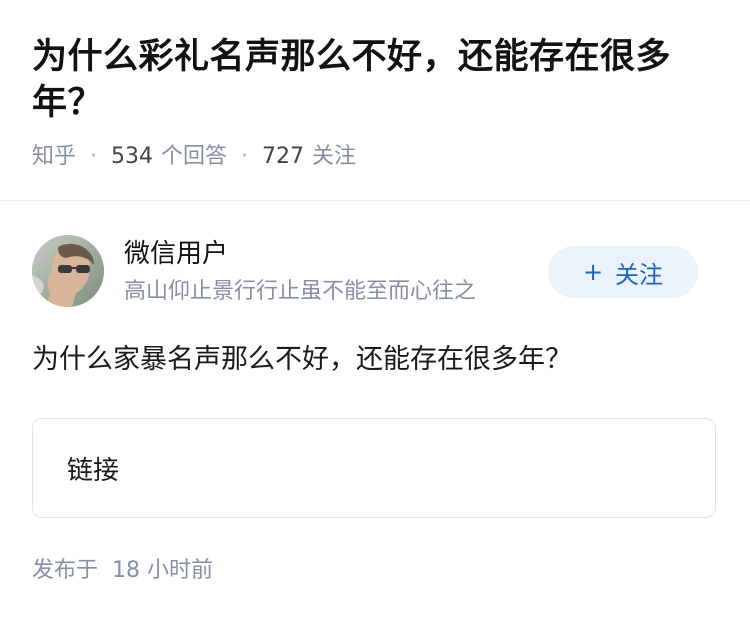 The height and width of the screenshot is (624, 750). Describe the element at coordinates (163, 570) in the screenshot. I see `publish-time: 18 小时前` at that location.